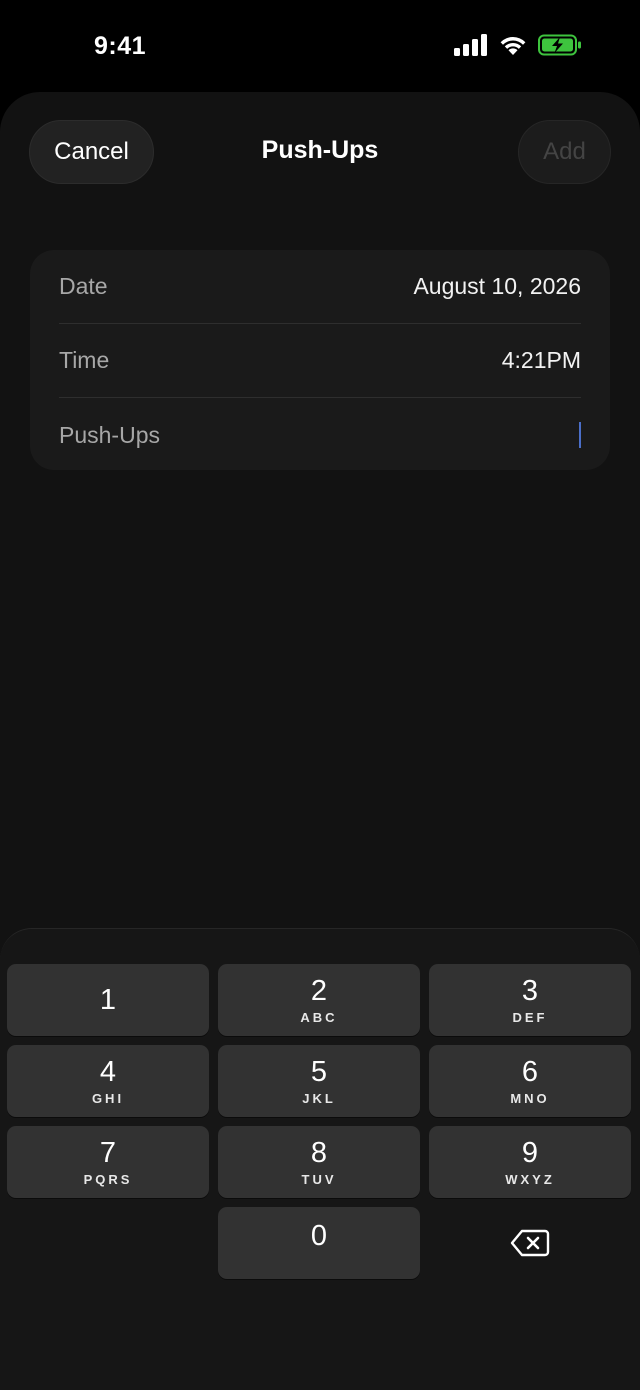 This screenshot has width=640, height=1390. Describe the element at coordinates (319, 1098) in the screenshot. I see `key-letters: JKL` at that location.